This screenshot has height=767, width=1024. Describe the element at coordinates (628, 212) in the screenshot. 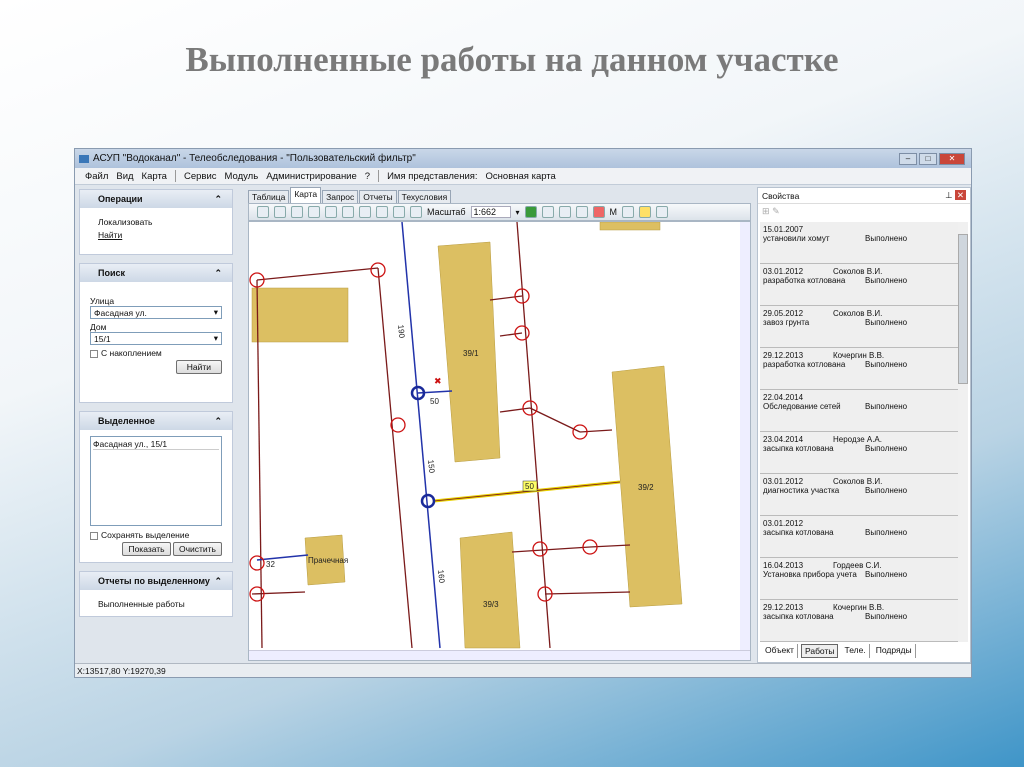

I see `hydrant-icon` at that location.